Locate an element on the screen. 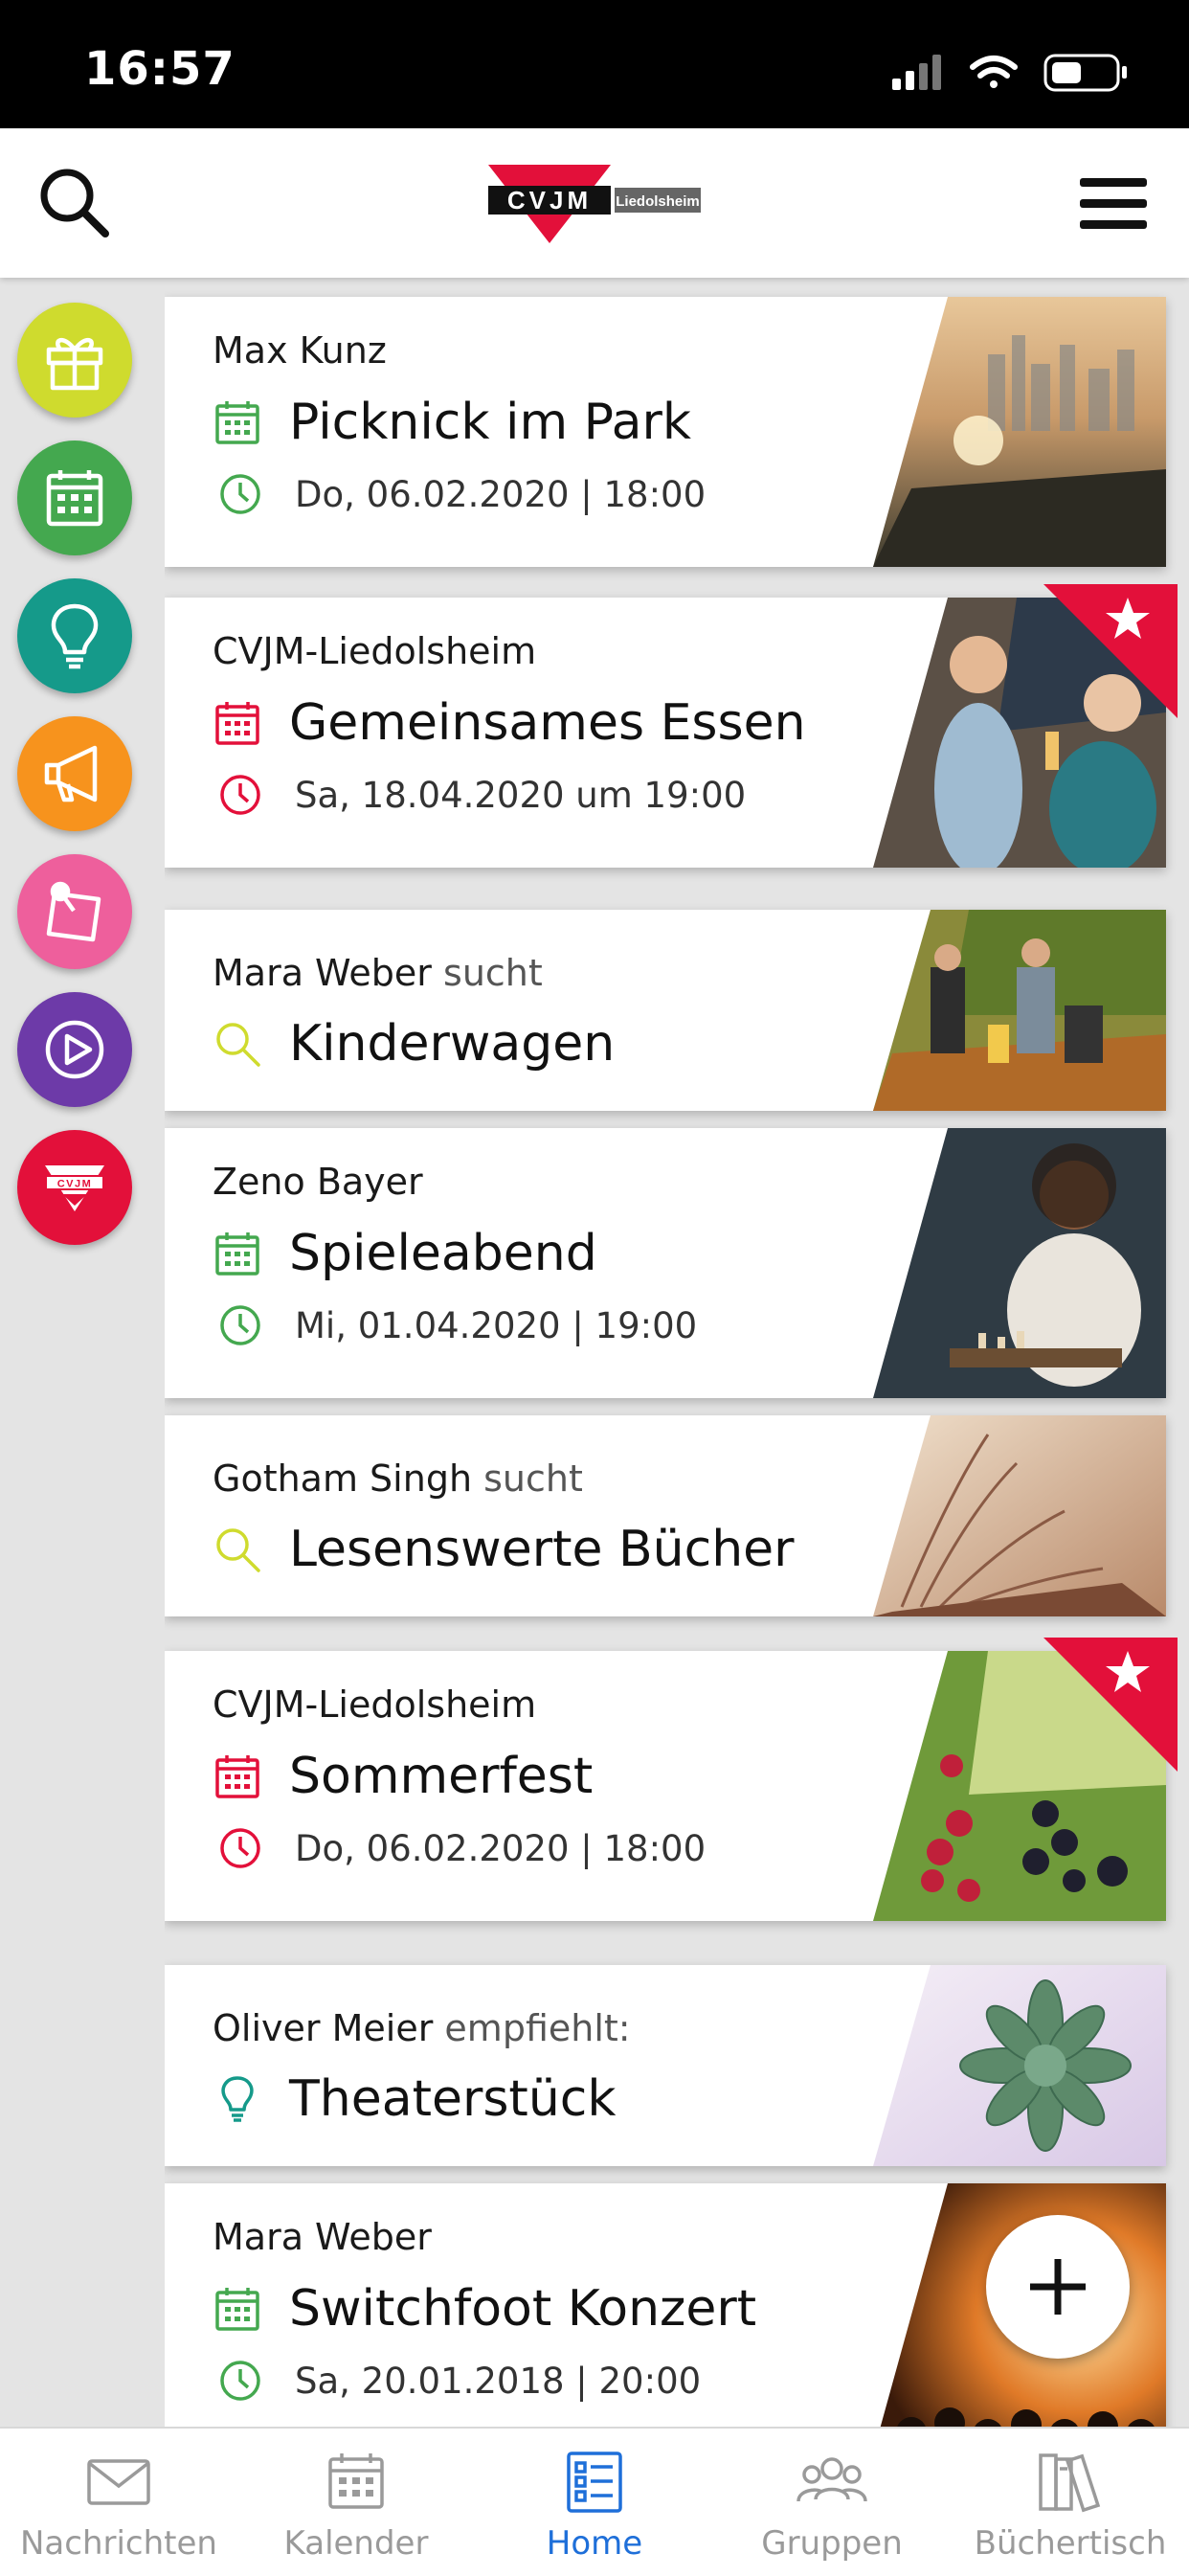 This screenshot has height=2576, width=1189. card-title: Spieleabend is located at coordinates (443, 1253).